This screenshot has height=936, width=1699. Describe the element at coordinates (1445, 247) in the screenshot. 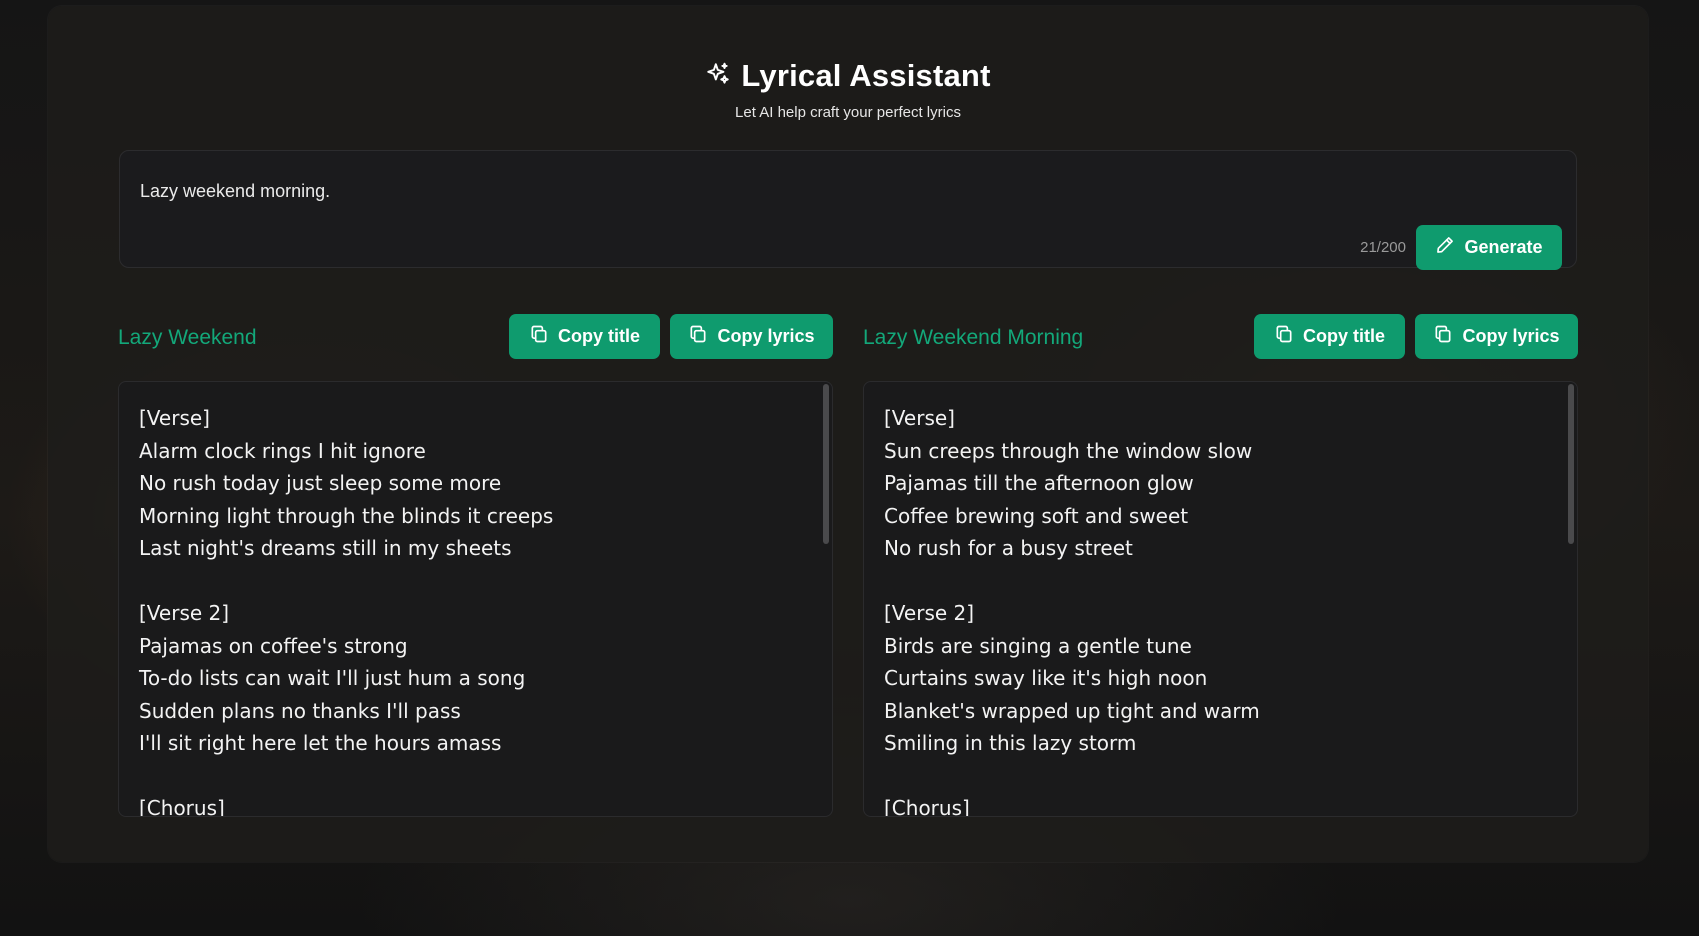

I see `pencil-icon` at that location.